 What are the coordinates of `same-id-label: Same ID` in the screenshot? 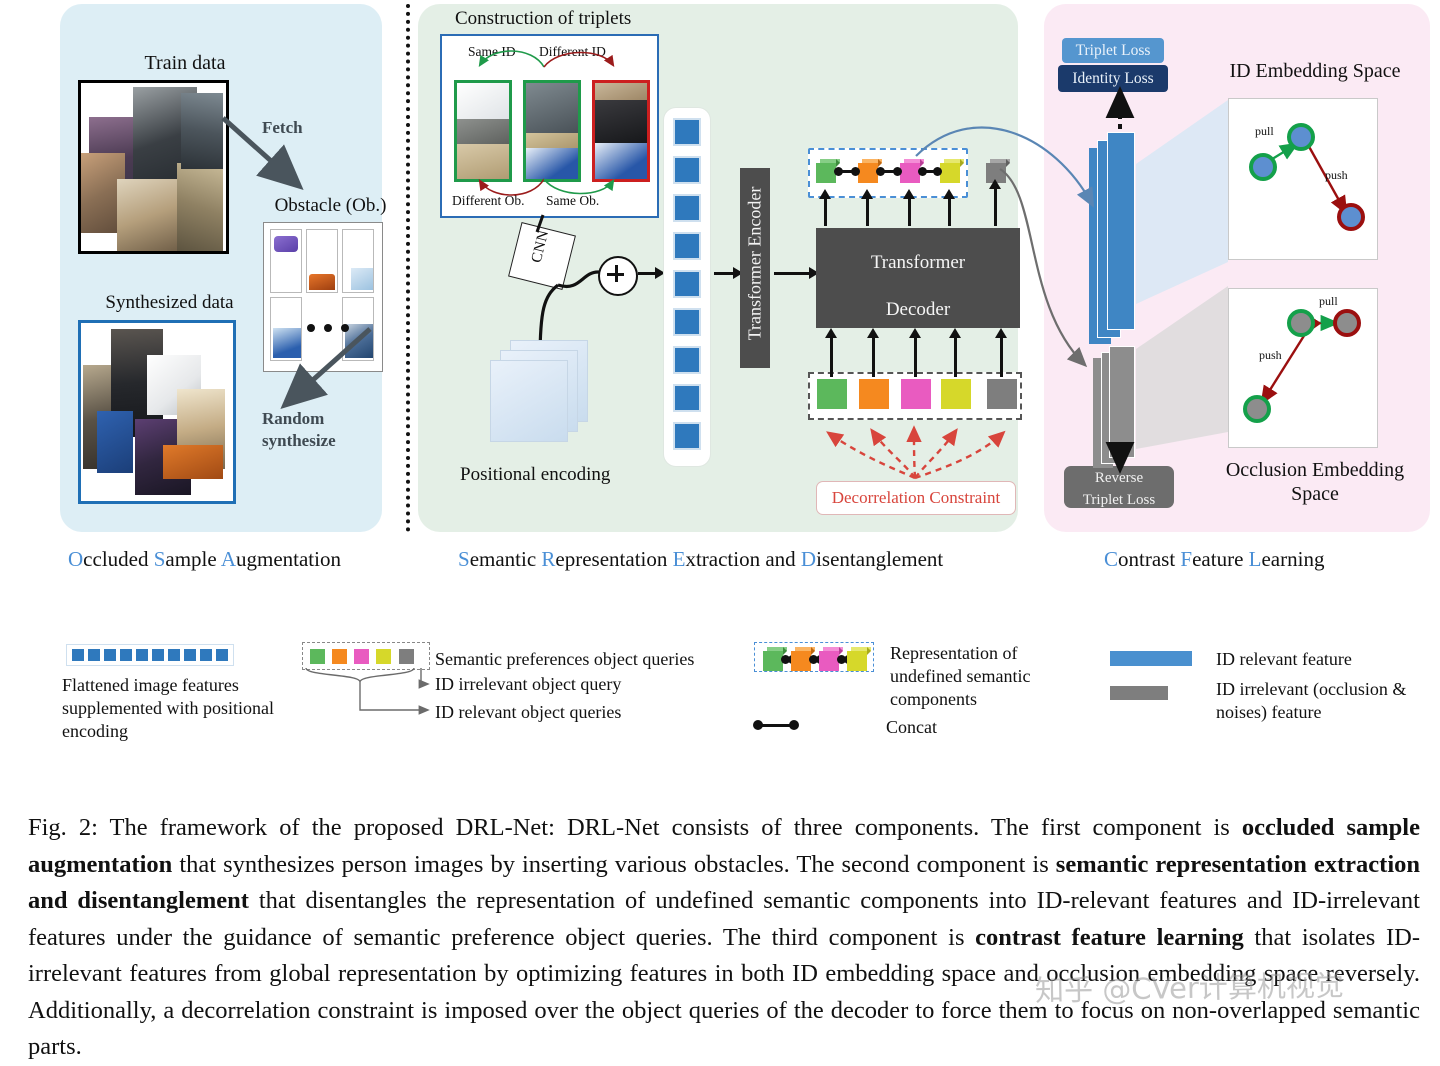 It's located at (492, 51).